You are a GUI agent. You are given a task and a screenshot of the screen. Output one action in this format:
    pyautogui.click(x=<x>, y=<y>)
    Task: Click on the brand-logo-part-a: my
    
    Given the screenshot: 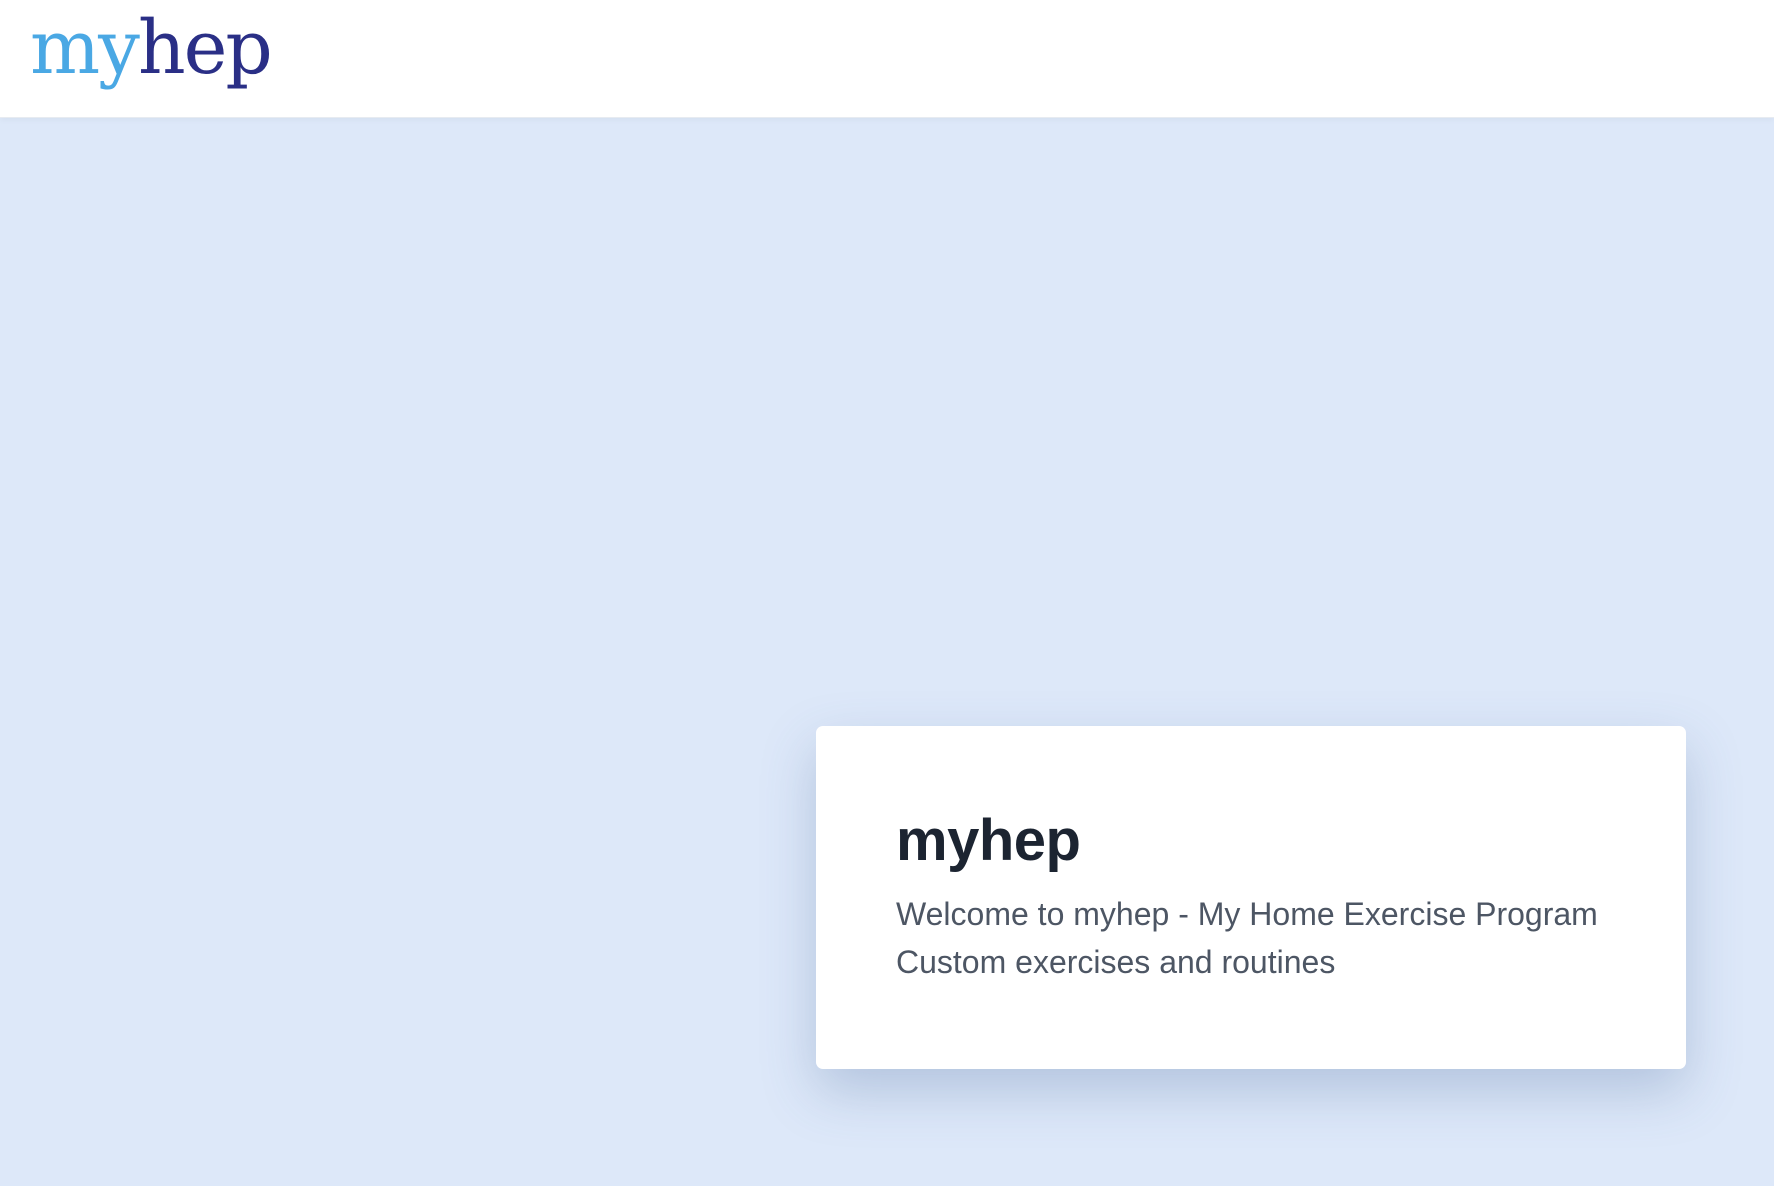 What is the action you would take?
    pyautogui.click(x=85, y=48)
    